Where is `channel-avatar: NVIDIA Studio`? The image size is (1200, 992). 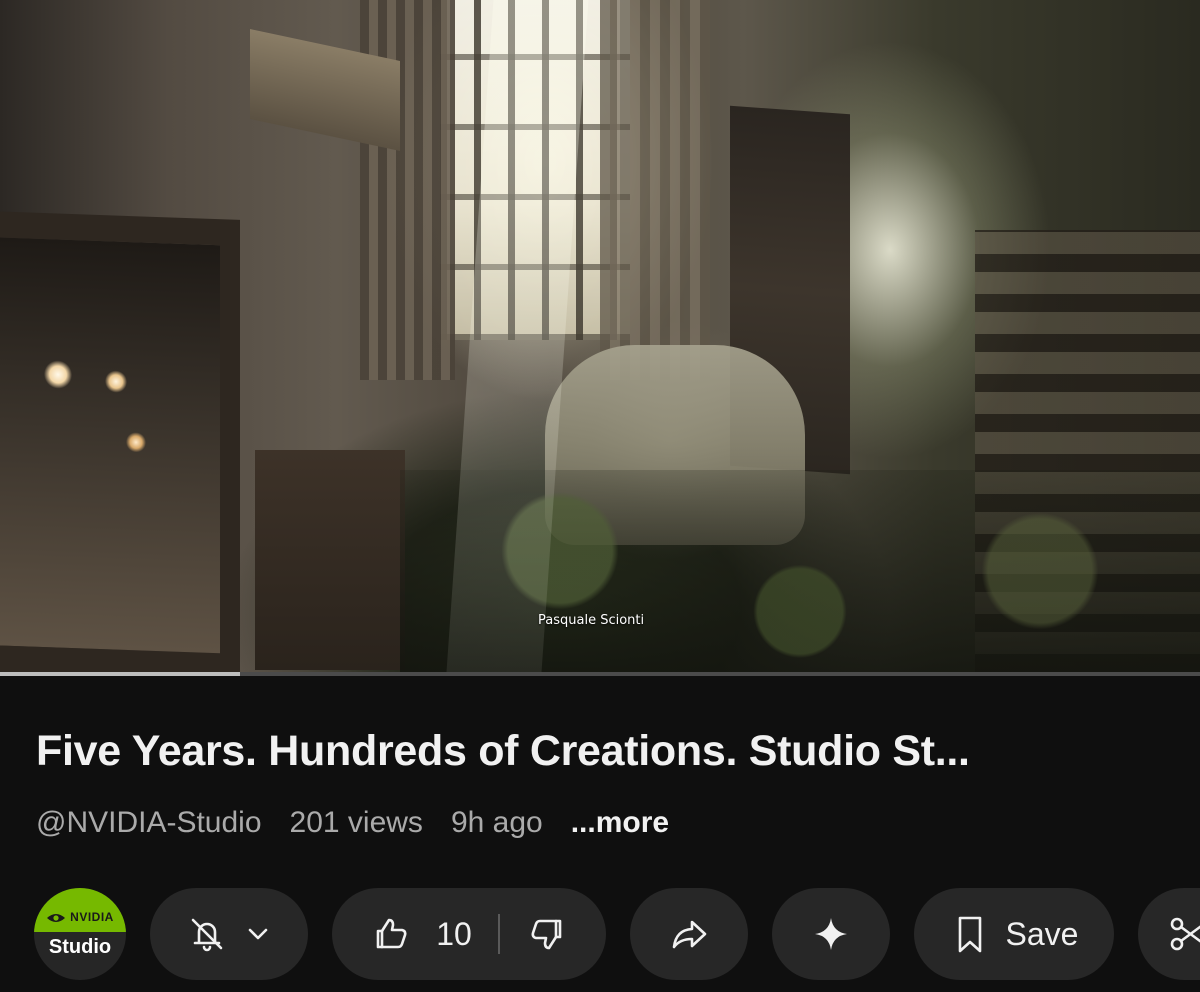
channel-avatar: NVIDIA Studio is located at coordinates (80, 934).